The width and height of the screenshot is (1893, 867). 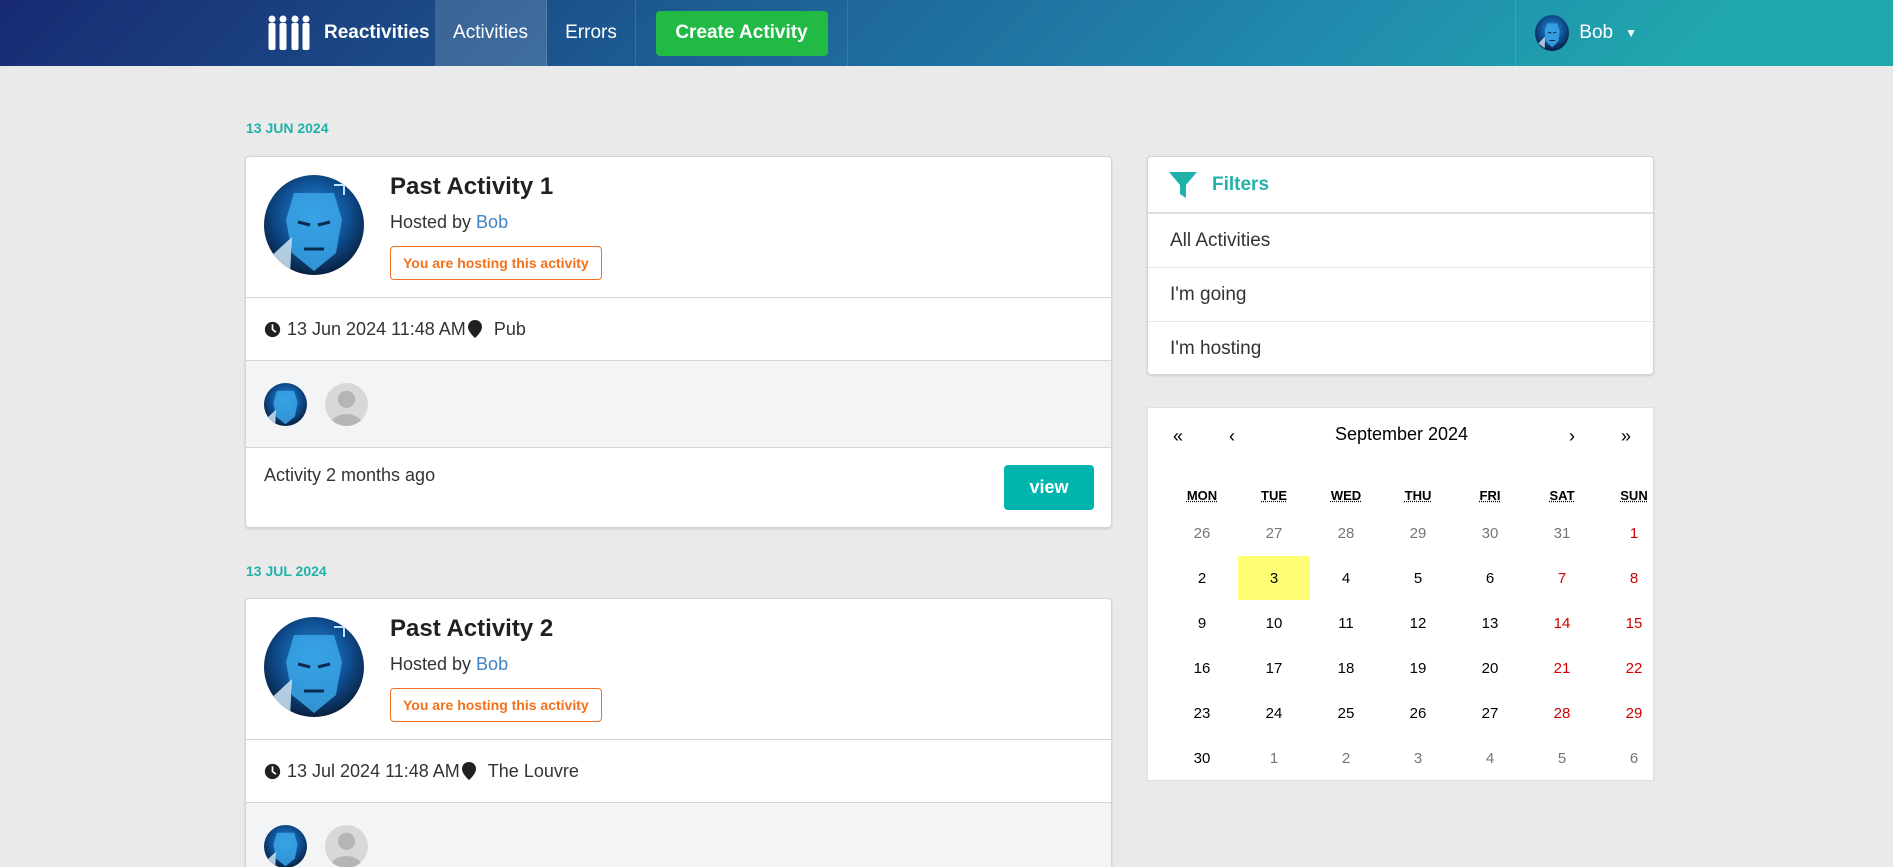 What do you see at coordinates (1240, 185) in the screenshot?
I see `filters-title: Filters` at bounding box center [1240, 185].